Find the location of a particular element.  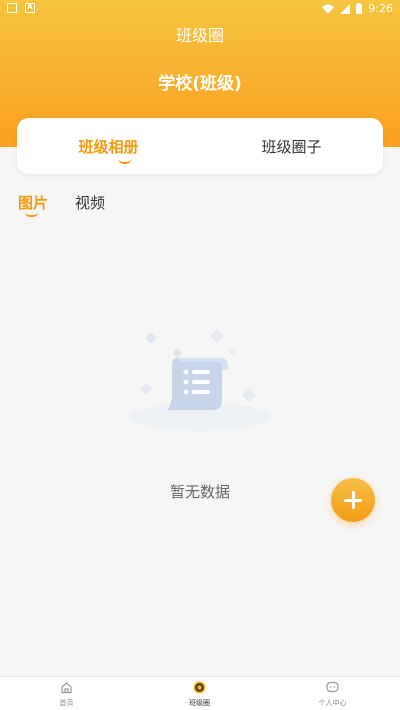

subtab-active-indicator is located at coordinates (31, 214).